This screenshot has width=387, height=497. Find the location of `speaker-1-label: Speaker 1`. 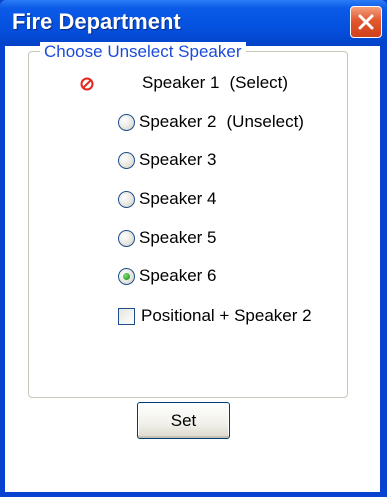

speaker-1-label: Speaker 1 is located at coordinates (181, 82).